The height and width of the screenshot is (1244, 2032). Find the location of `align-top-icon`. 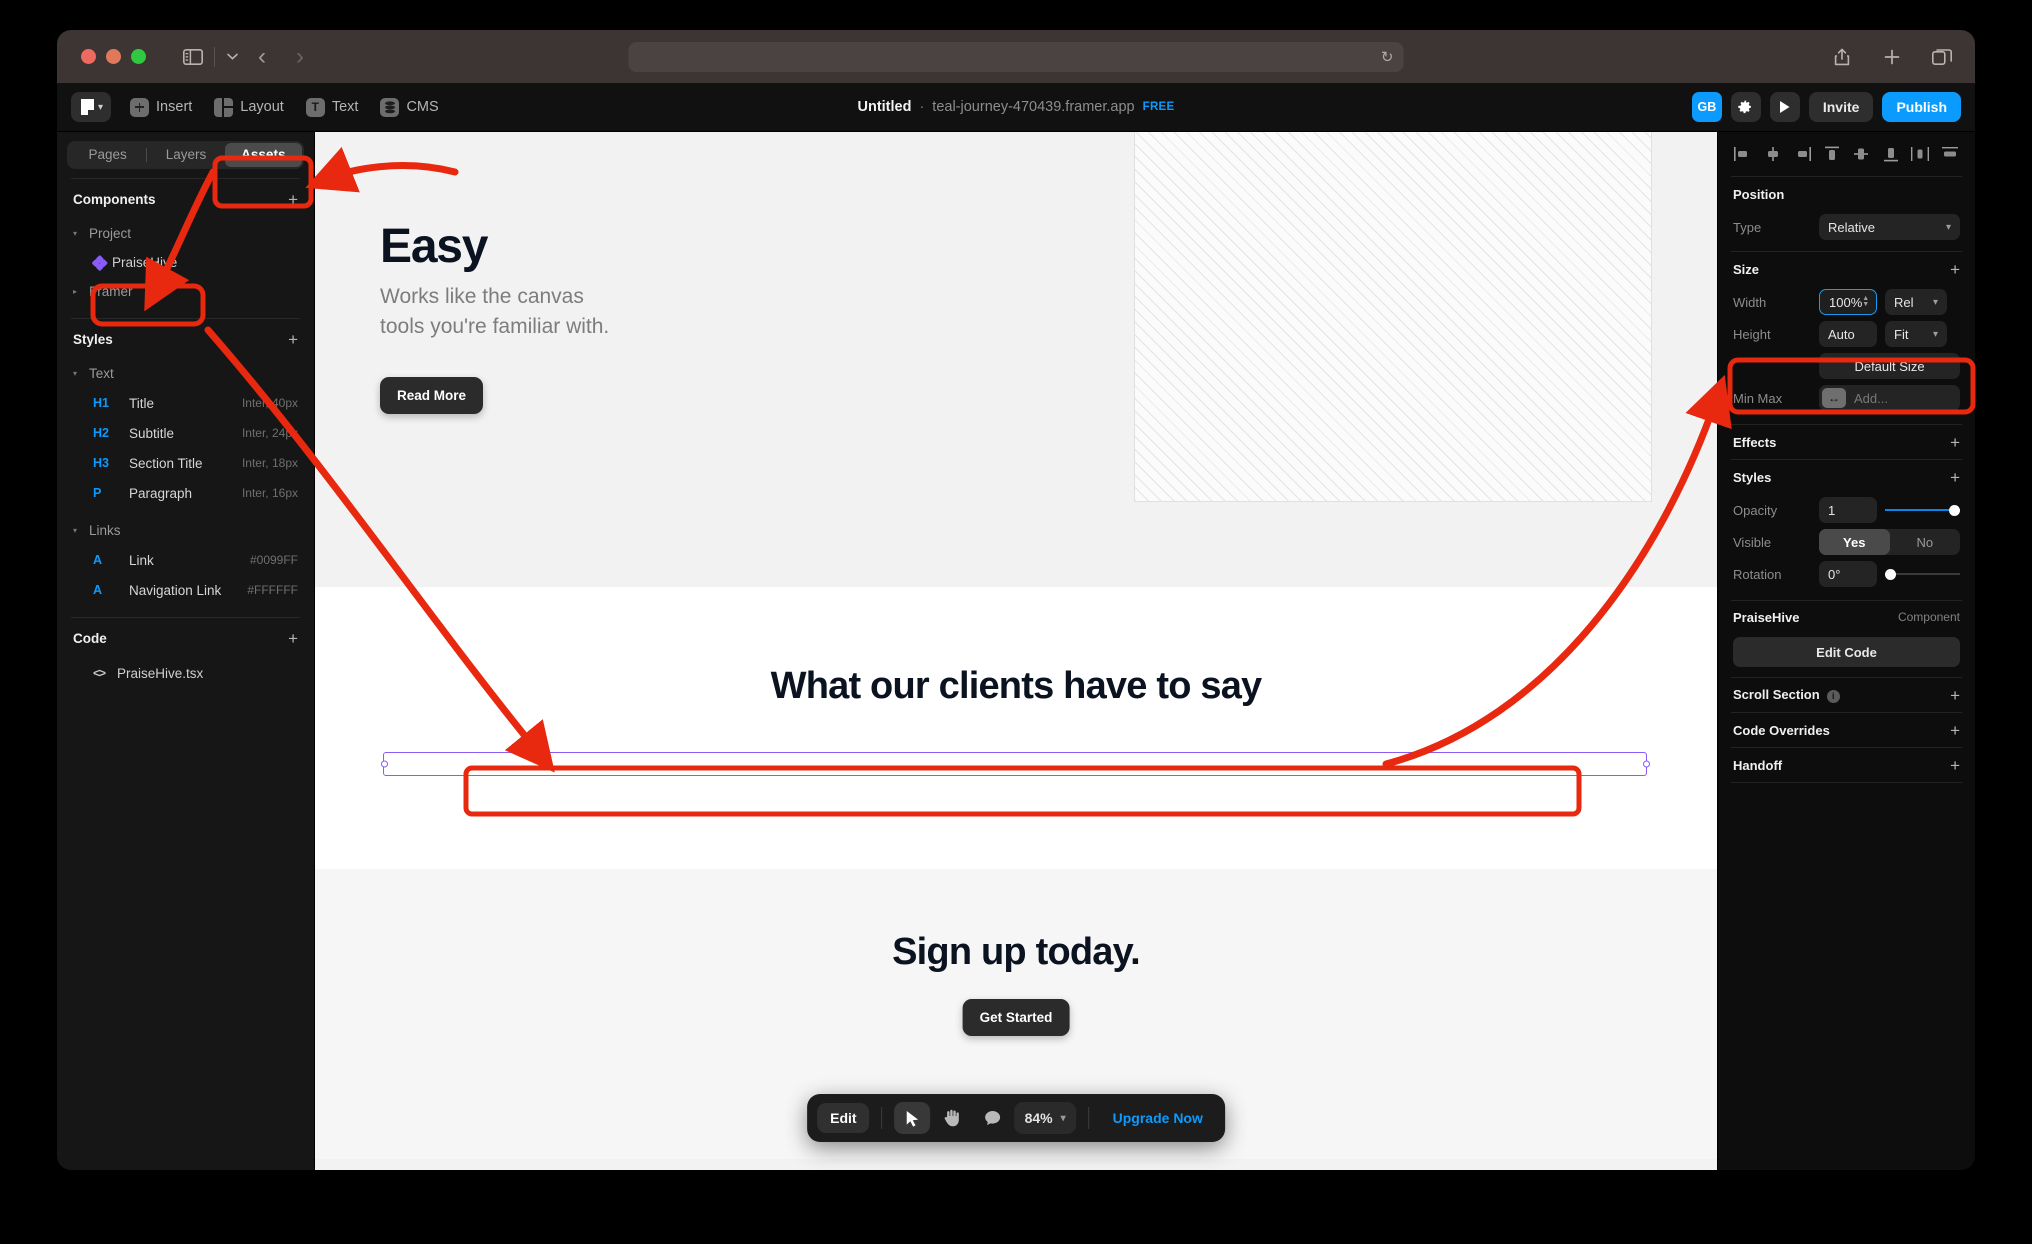

align-top-icon is located at coordinates (1832, 154).